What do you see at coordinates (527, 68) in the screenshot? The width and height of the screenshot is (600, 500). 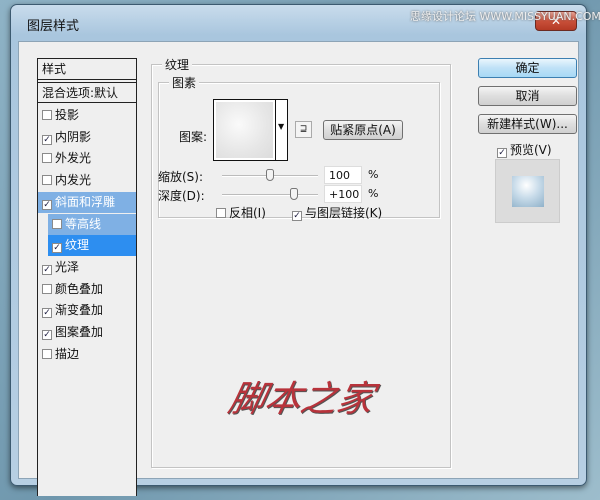 I see `ok-button: 确定` at bounding box center [527, 68].